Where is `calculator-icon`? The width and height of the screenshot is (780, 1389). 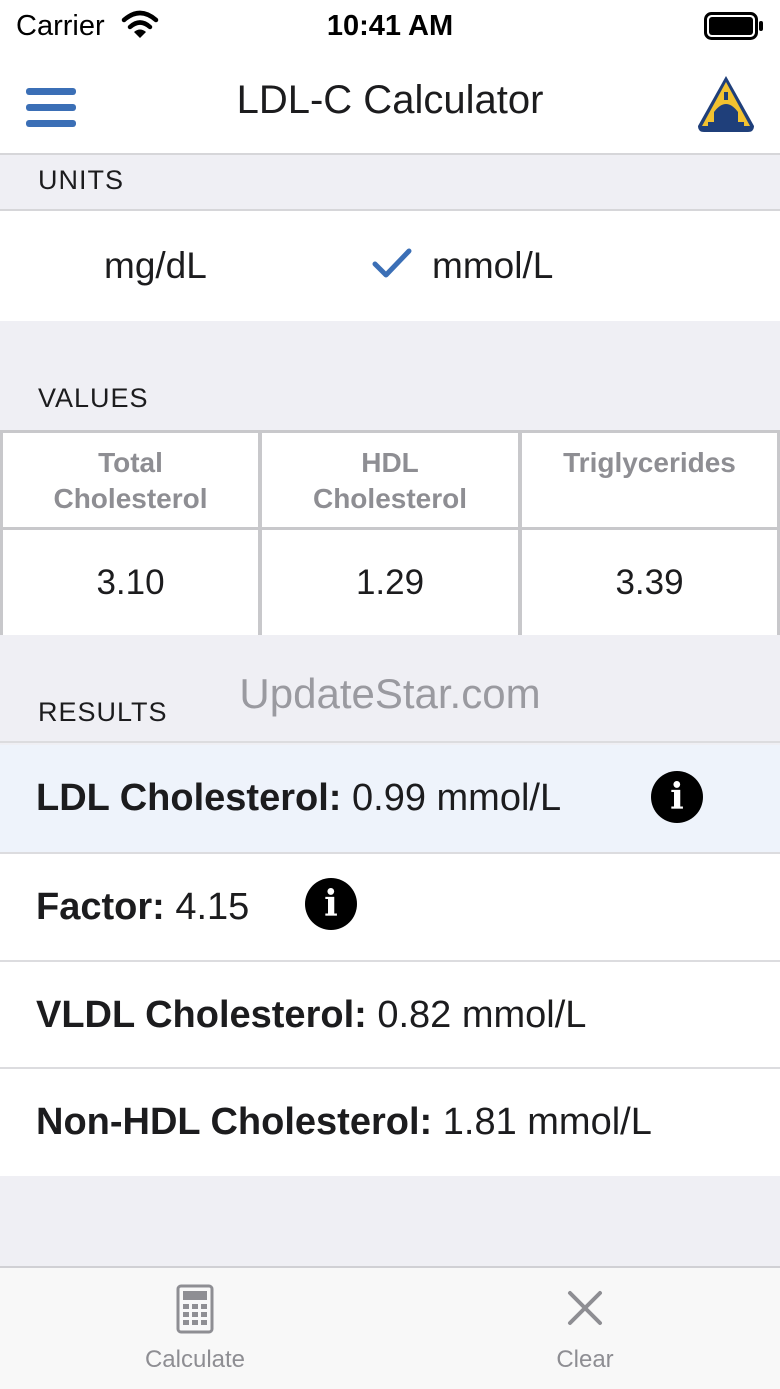
calculator-icon is located at coordinates (195, 1309).